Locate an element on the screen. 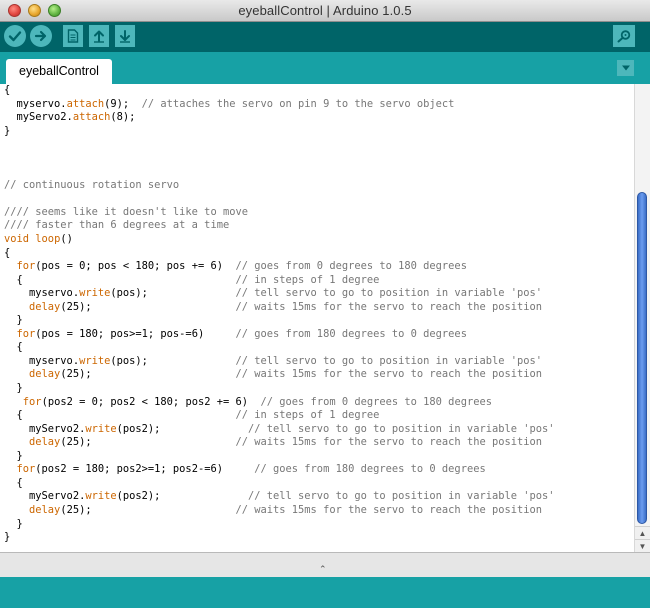  code-keyword: void is located at coordinates (17, 239).